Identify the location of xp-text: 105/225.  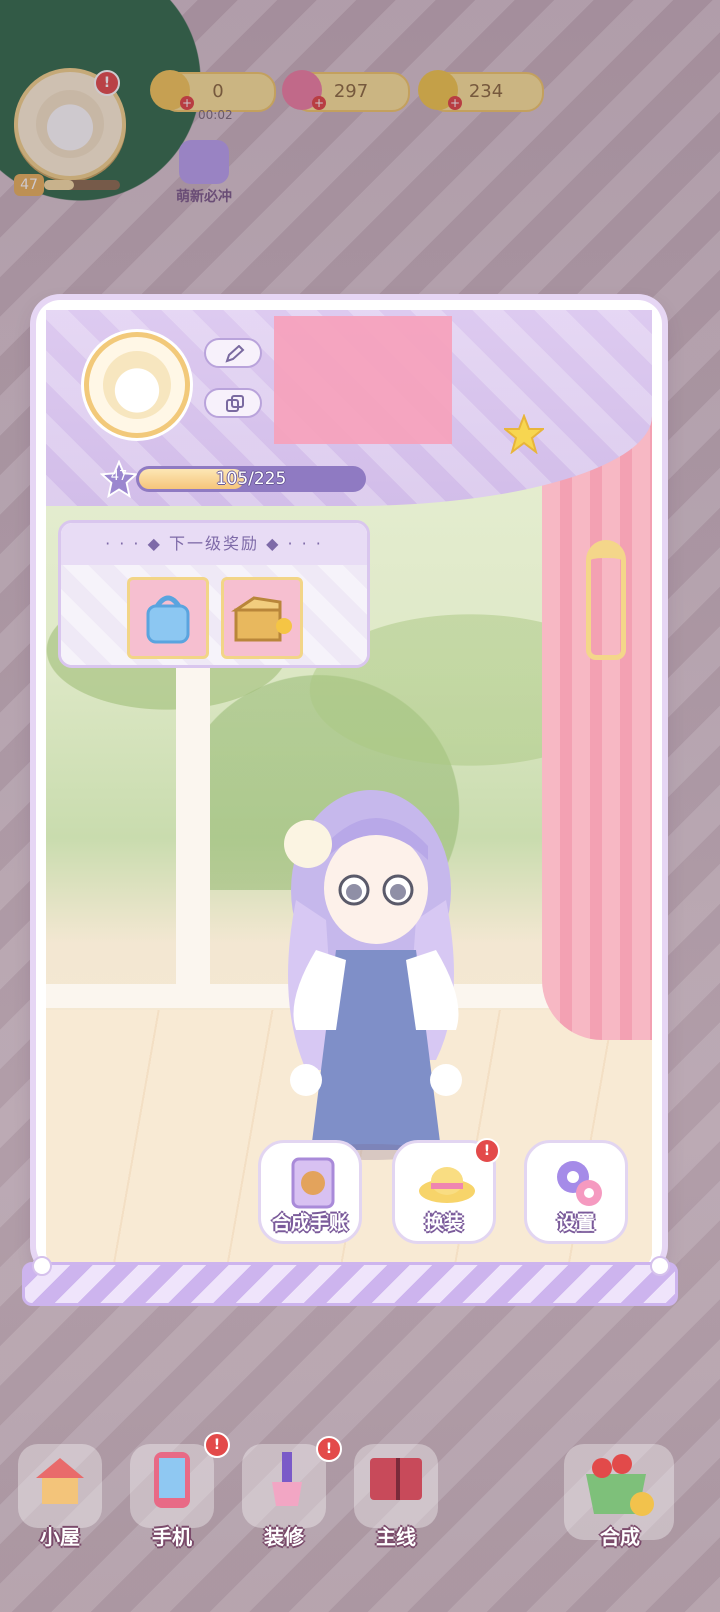
(251, 479).